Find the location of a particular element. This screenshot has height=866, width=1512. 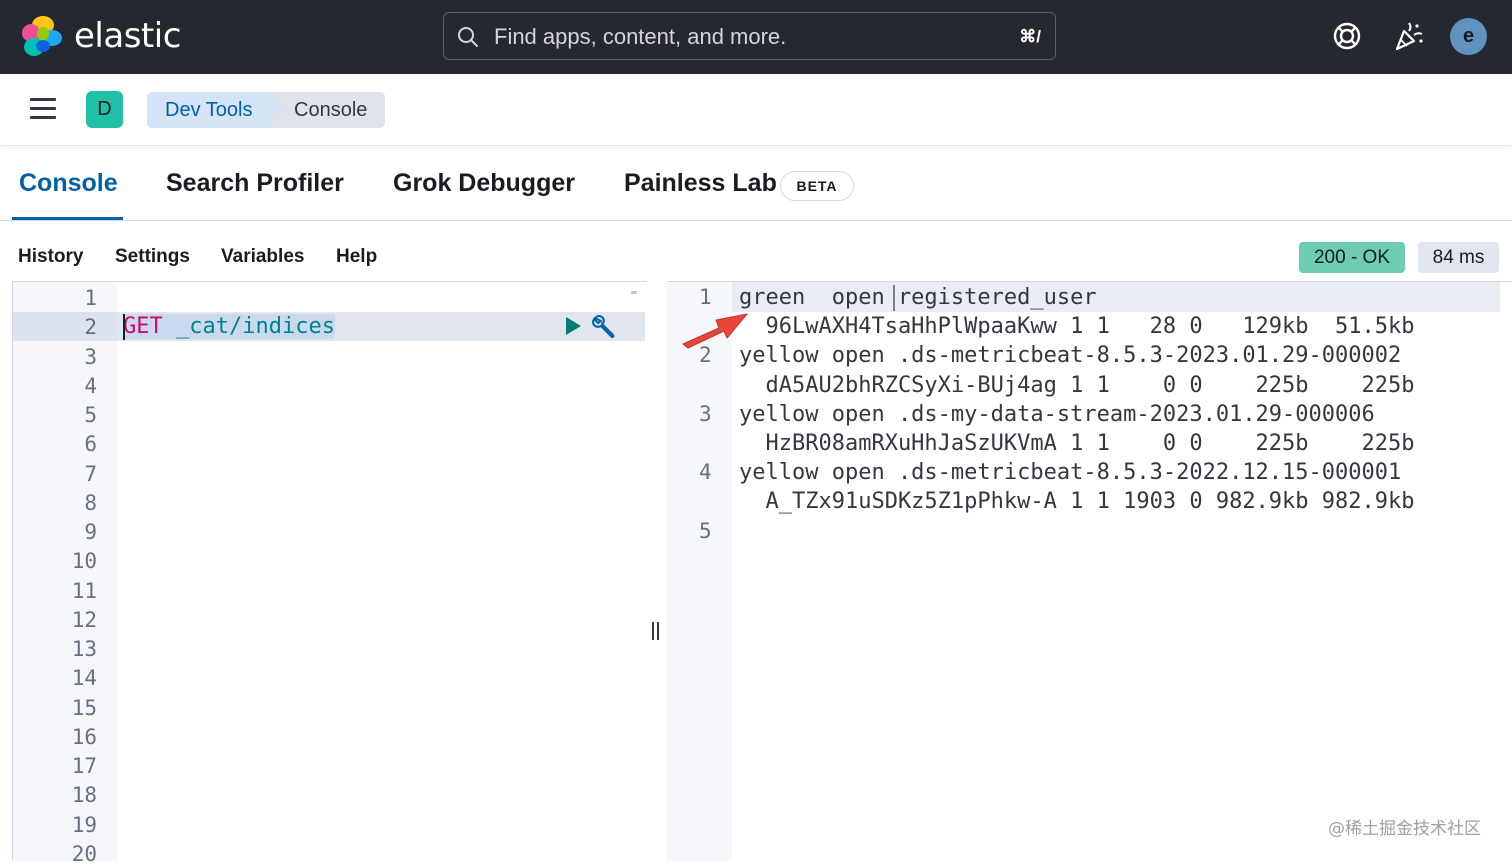

watermark: @稀土掘金技术社区 is located at coordinates (1404, 829).